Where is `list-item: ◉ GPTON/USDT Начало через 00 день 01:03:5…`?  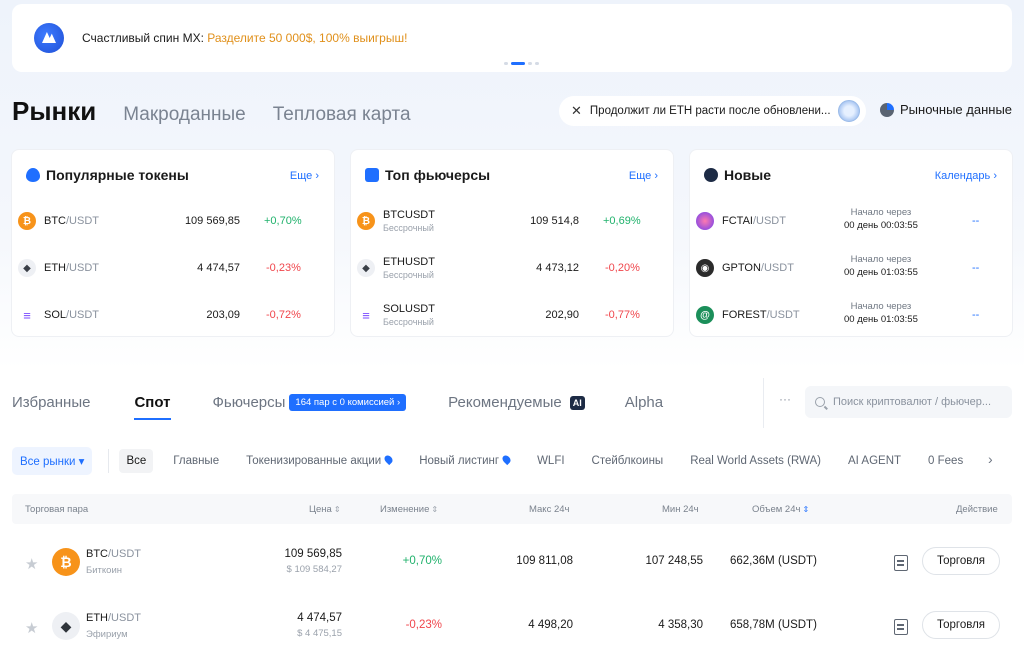
list-item: ◉ GPTON/USDT Начало через 00 день 01:03:5… is located at coordinates (851, 268).